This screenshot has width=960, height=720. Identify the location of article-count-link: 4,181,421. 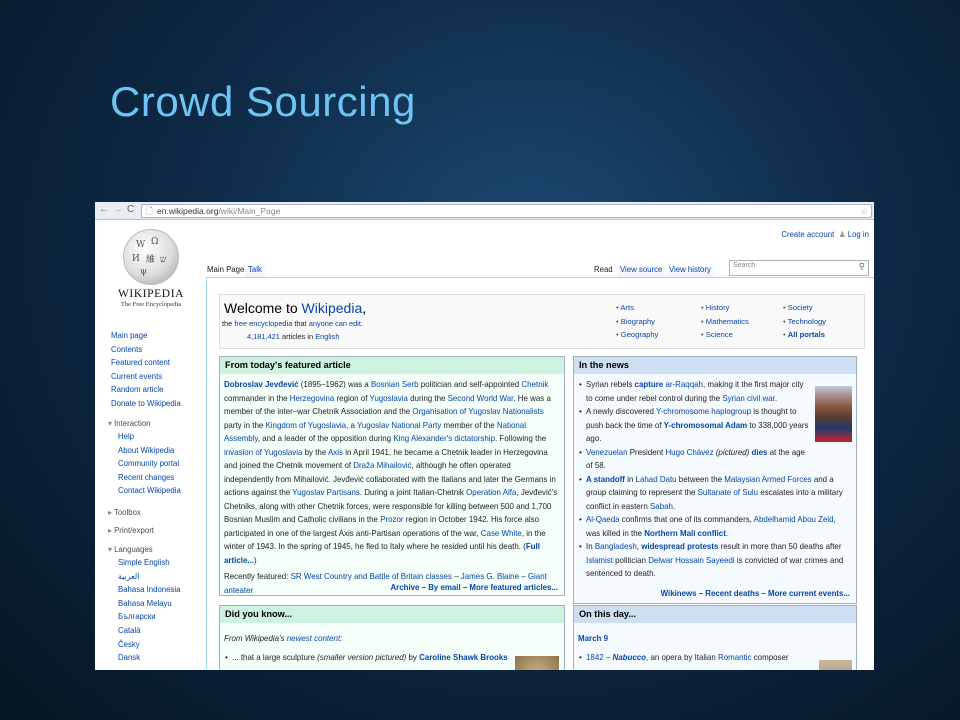
(263, 336).